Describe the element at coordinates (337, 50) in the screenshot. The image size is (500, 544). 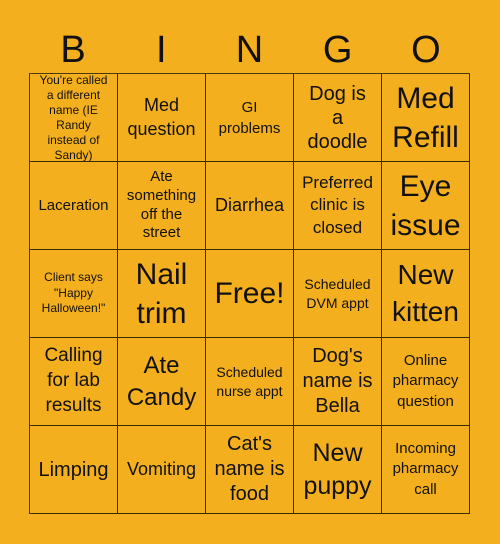
I see `header-letter-g: G` at that location.